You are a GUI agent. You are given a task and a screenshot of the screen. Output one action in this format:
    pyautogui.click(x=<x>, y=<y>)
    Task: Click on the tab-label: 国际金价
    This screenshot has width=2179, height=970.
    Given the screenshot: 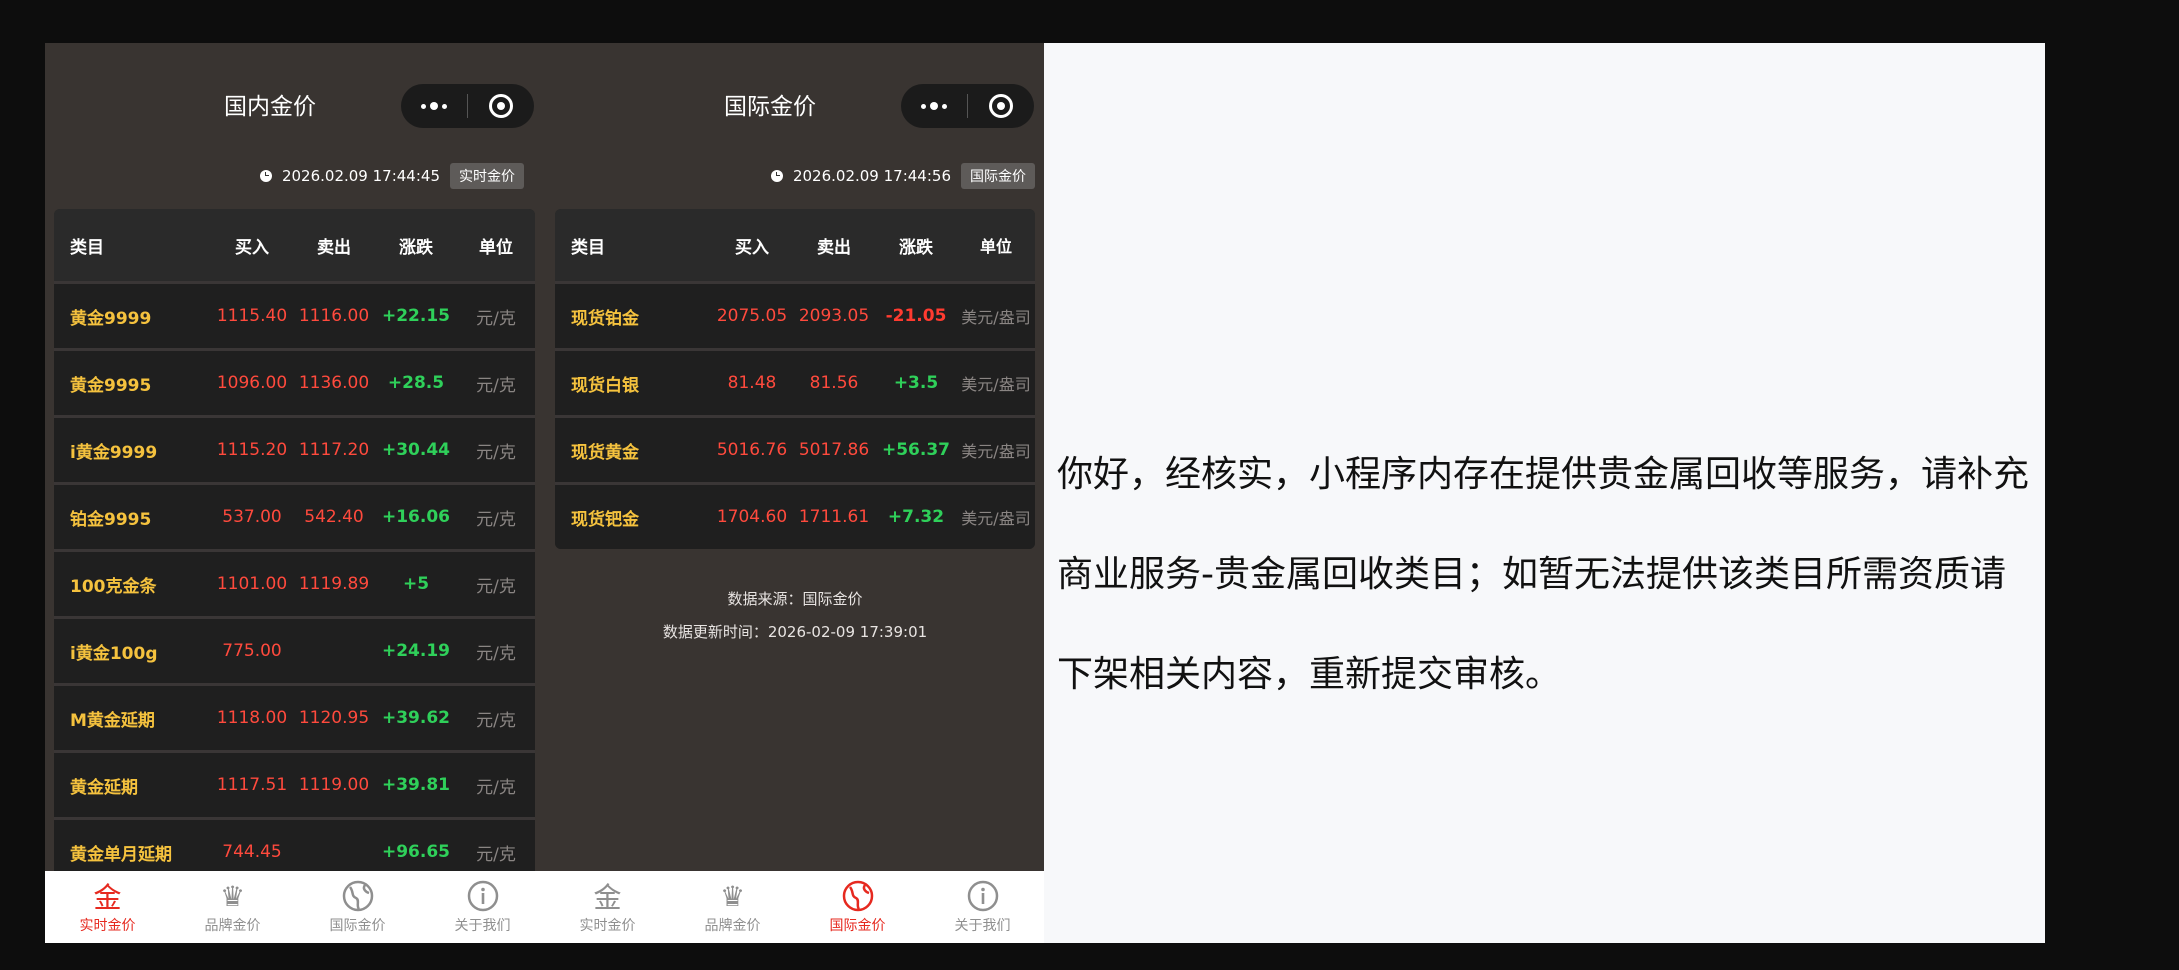 What is the action you would take?
    pyautogui.click(x=357, y=926)
    